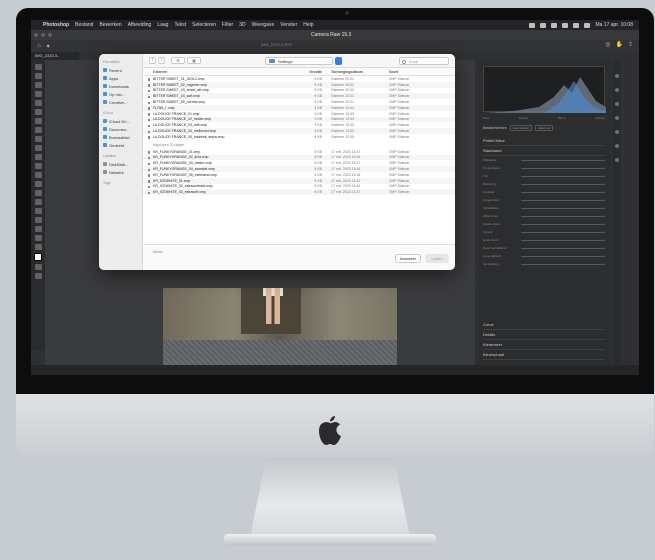 This screenshot has height=560, width=655. Describe the element at coordinates (38, 139) in the screenshot. I see `clone-stamp-tool-icon` at that location.